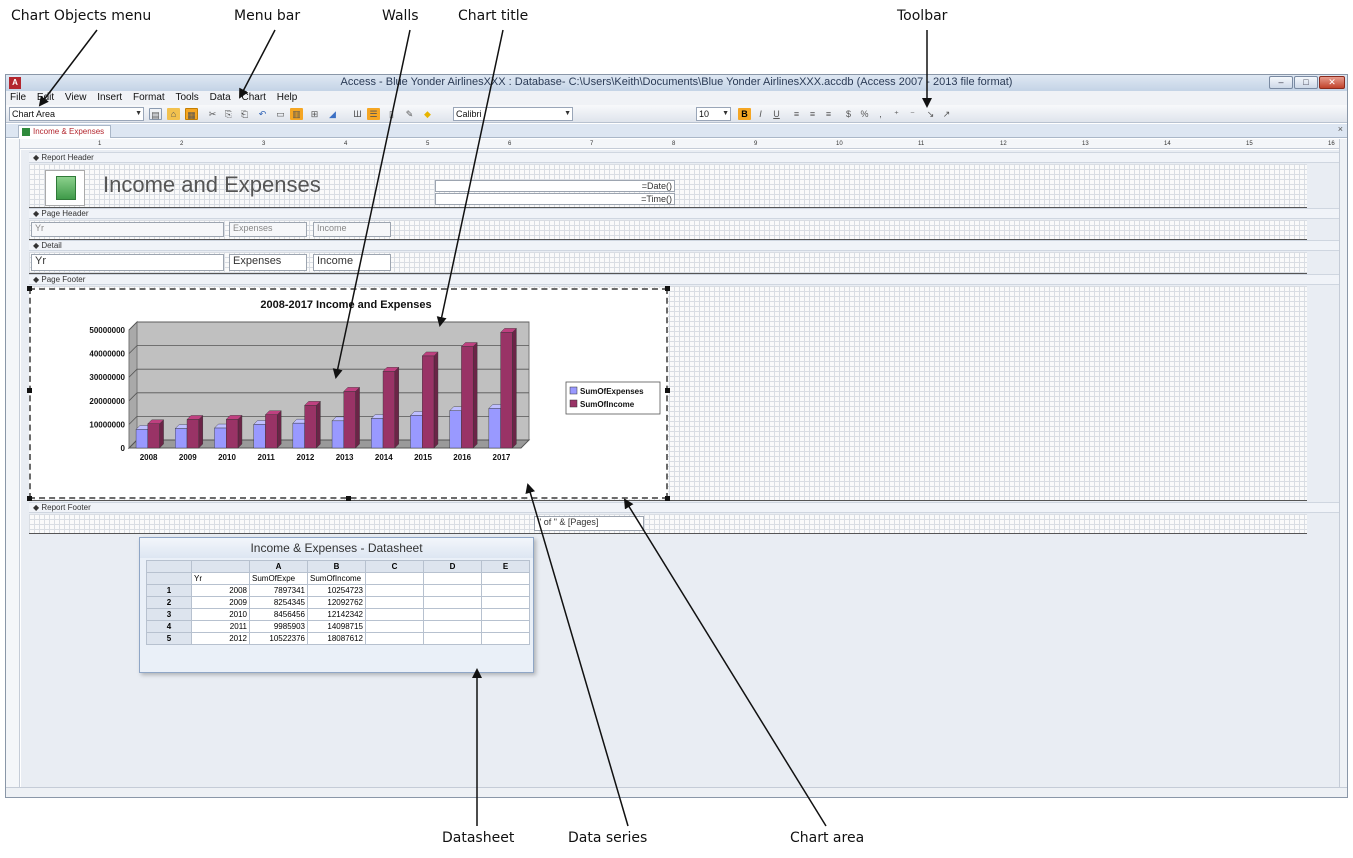  Describe the element at coordinates (409, 114) in the screenshot. I see `drawing-icon: ✎` at that location.